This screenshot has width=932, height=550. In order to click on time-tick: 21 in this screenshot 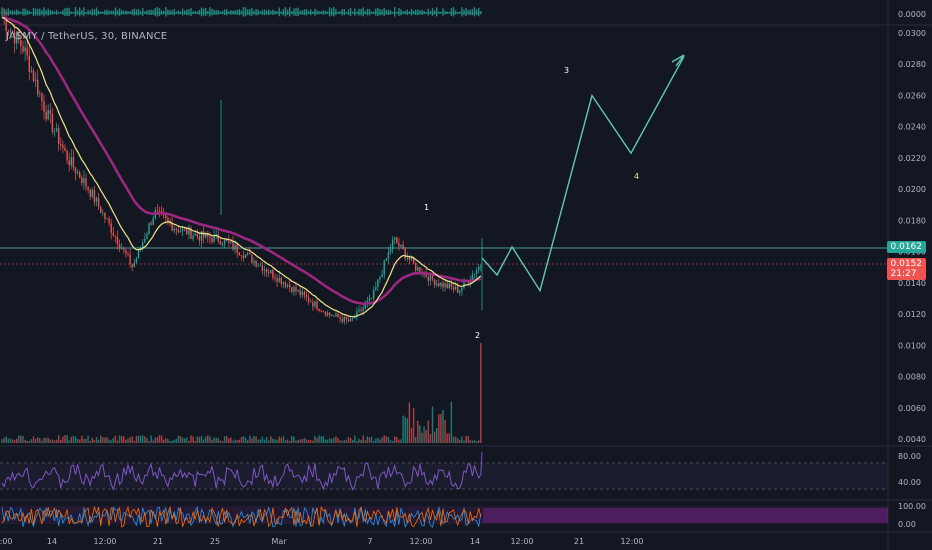, I will do `click(158, 541)`.